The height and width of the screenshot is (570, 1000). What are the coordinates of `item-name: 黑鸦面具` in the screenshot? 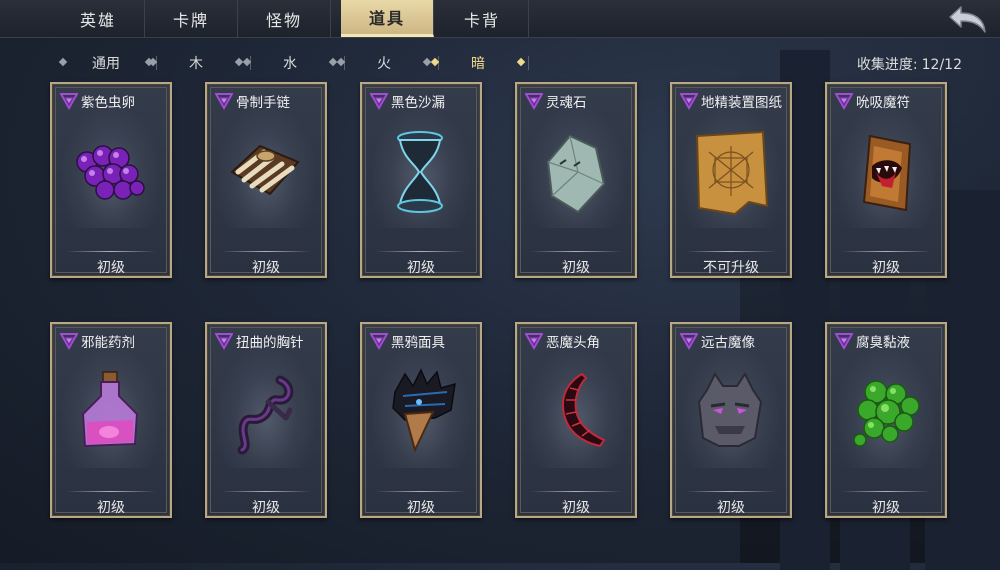 It's located at (418, 343).